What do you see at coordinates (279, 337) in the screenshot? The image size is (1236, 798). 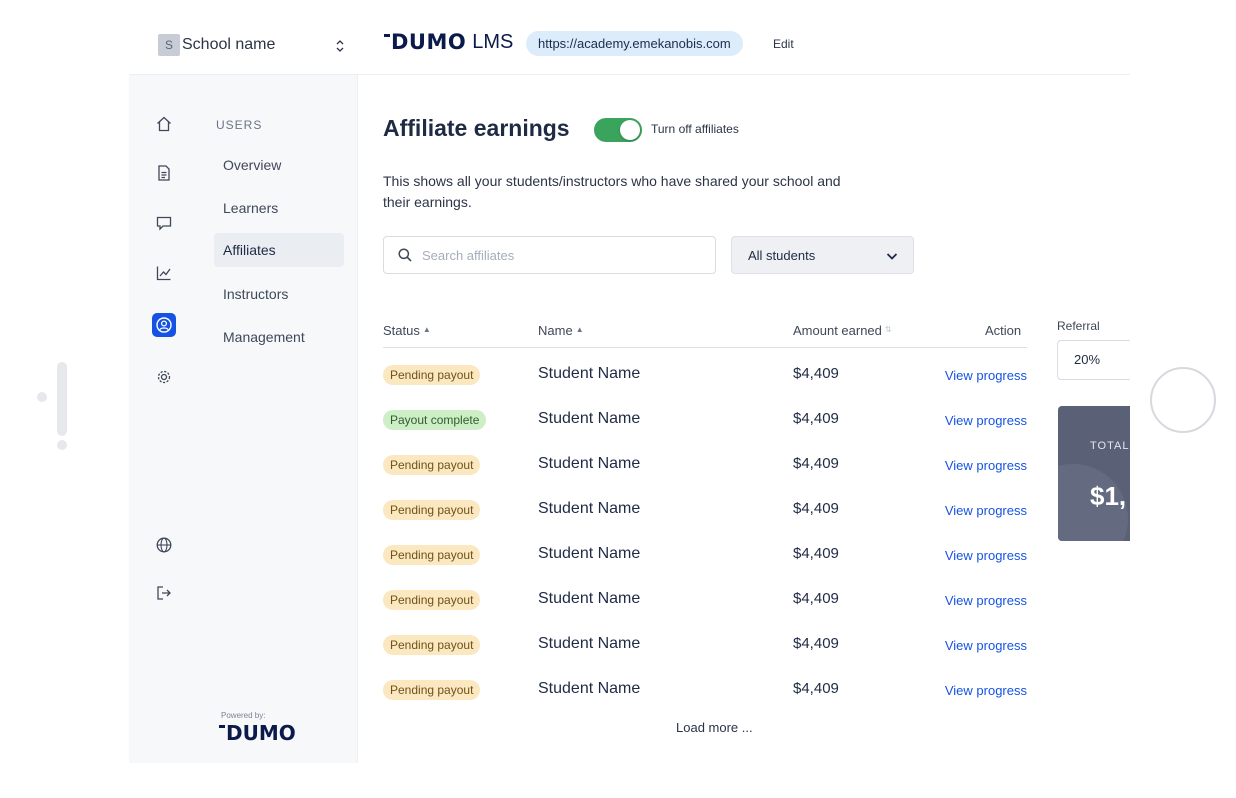 I see `subnav-item-management: Management` at bounding box center [279, 337].